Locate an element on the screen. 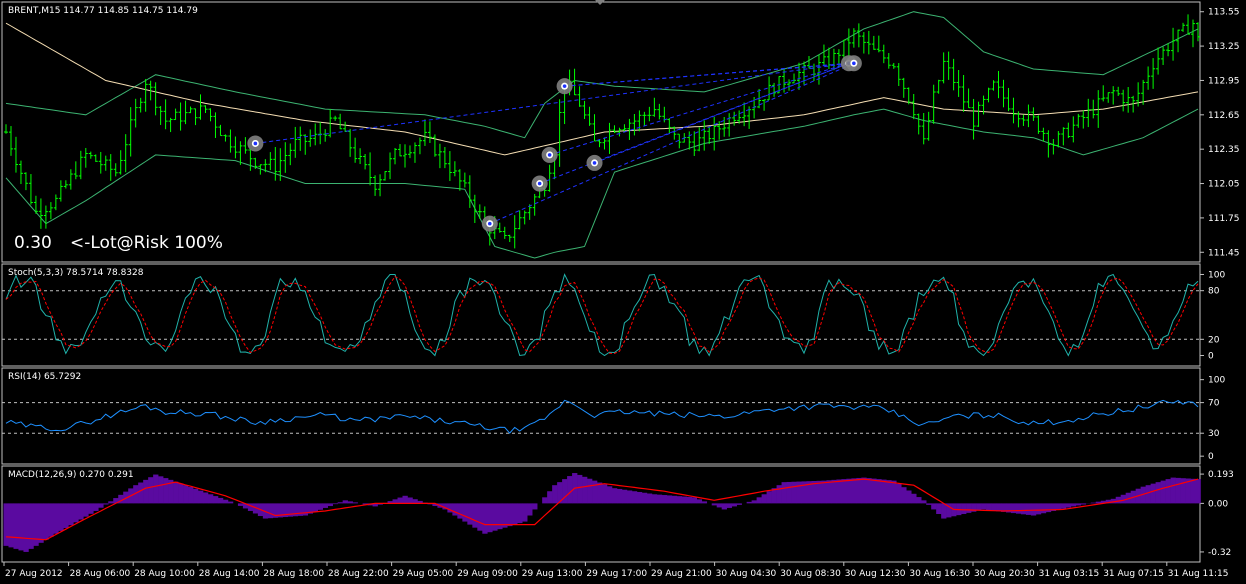 The width and height of the screenshot is (1246, 584). x-tick-label: 27 Aug 2012 is located at coordinates (34, 574).